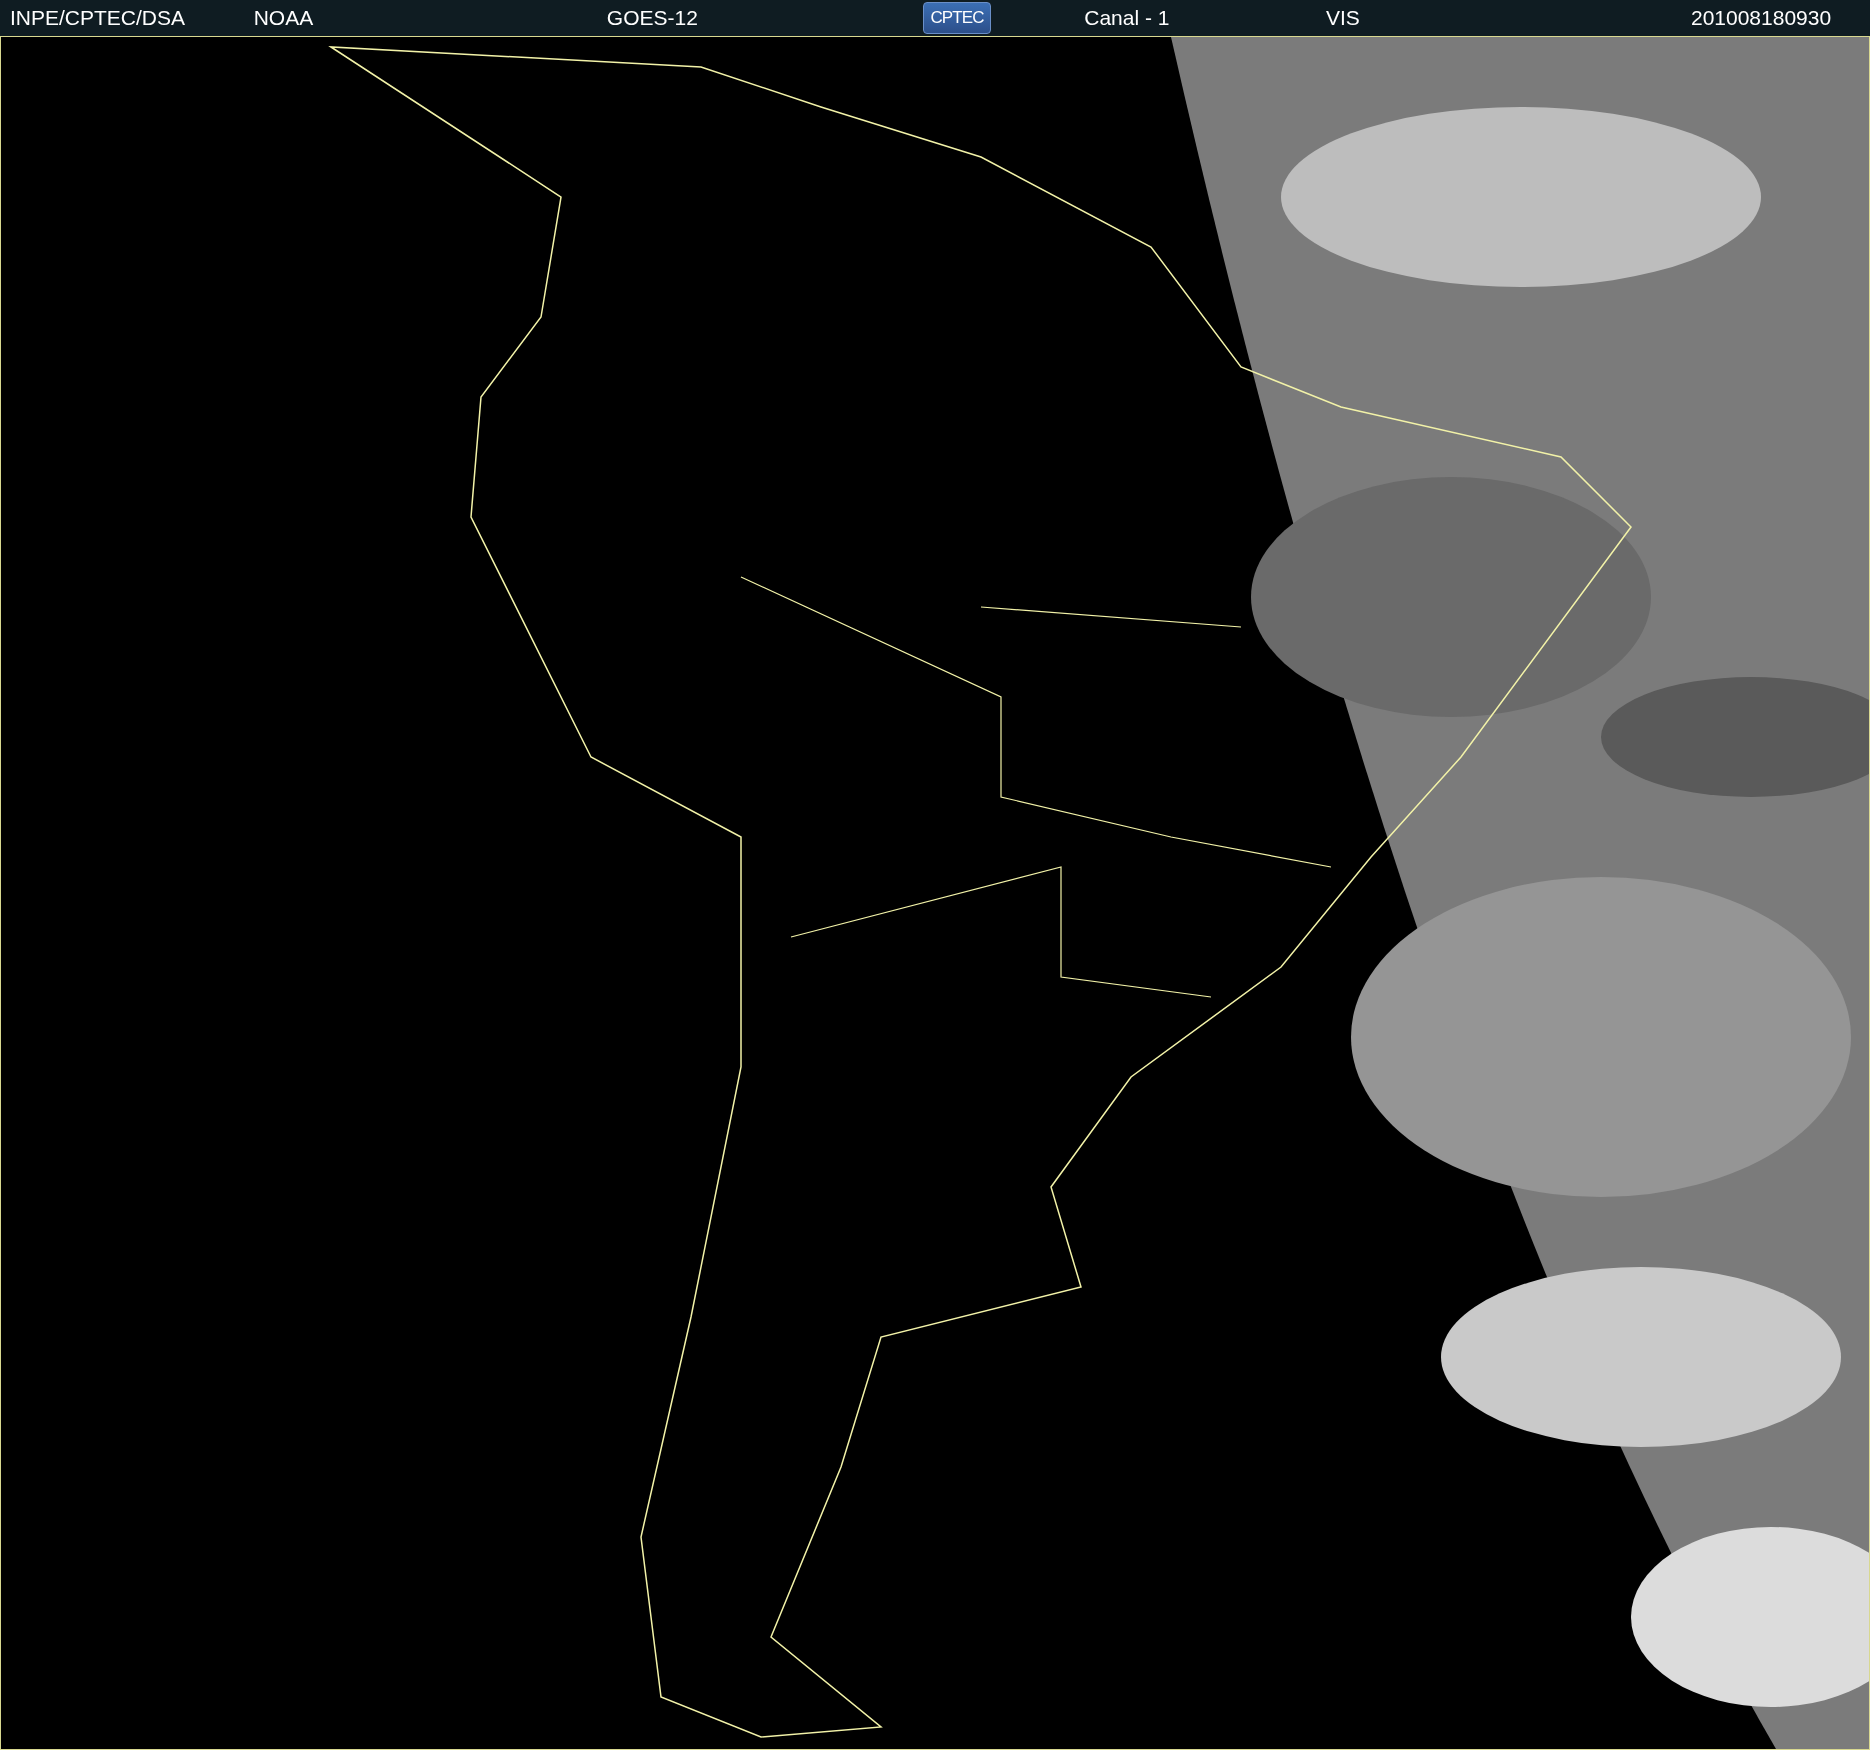 This screenshot has height=1750, width=1870. What do you see at coordinates (1127, 18) in the screenshot?
I see `header-label: Canal - 1` at bounding box center [1127, 18].